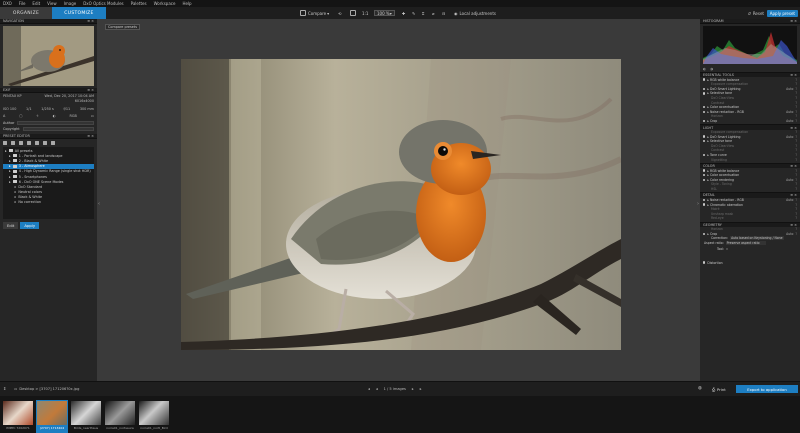 The height and width of the screenshot is (433, 800). What do you see at coordinates (750, 189) in the screenshot?
I see `tool-row: HSL?` at bounding box center [750, 189].